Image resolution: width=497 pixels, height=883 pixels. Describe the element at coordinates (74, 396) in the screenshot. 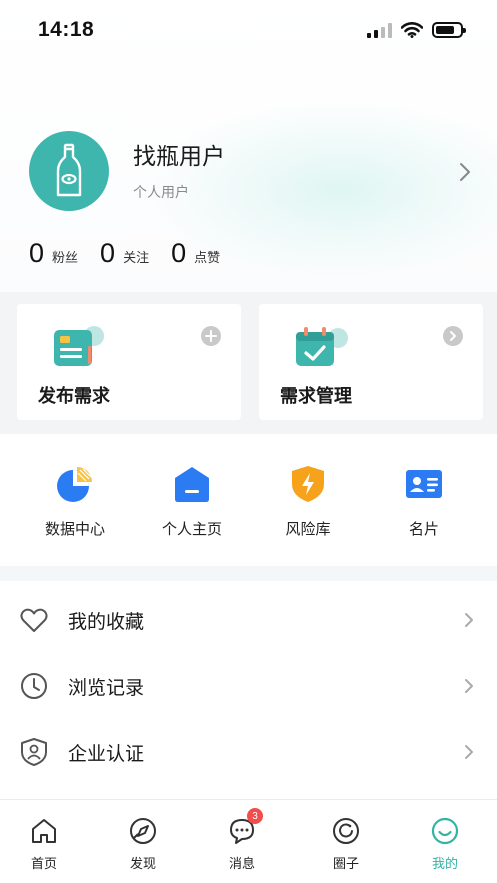

I see `card-label: 发布需求` at that location.